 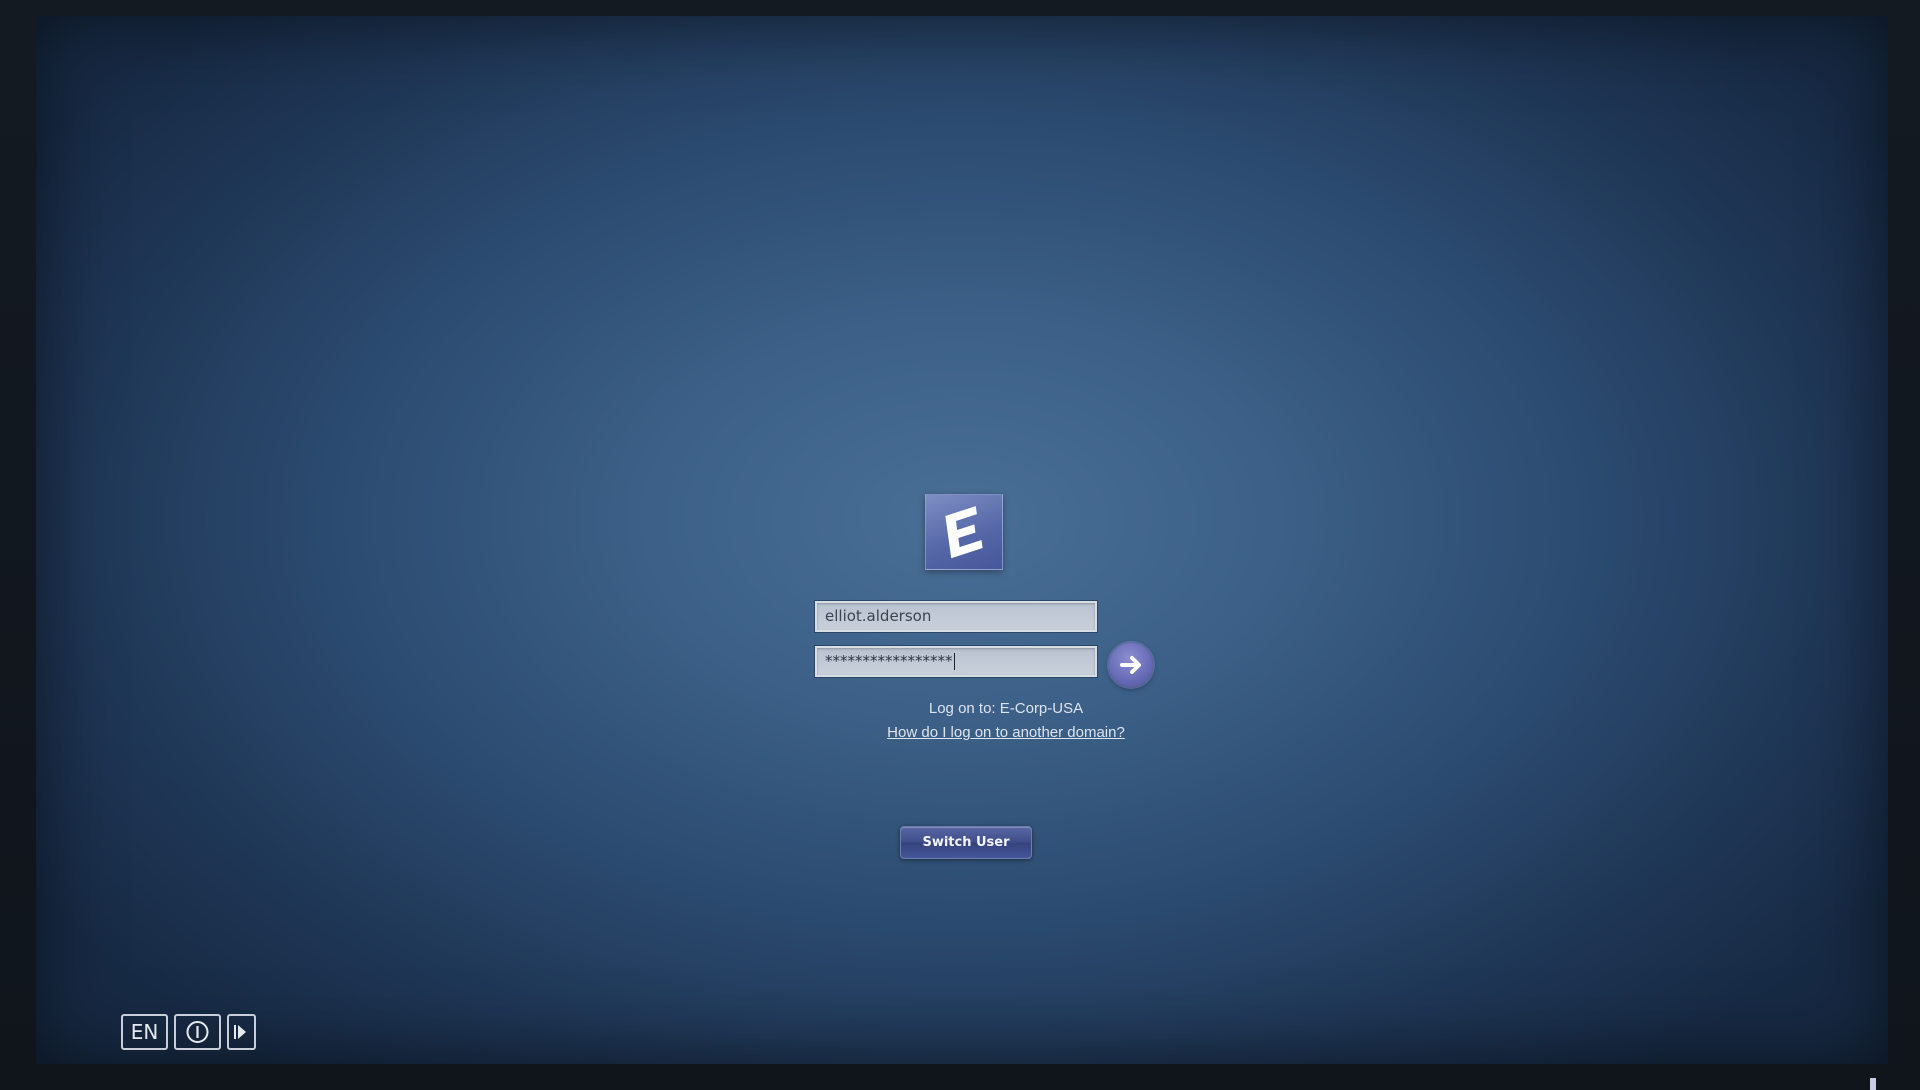 I want to click on power-options-button, so click(x=241, y=1032).